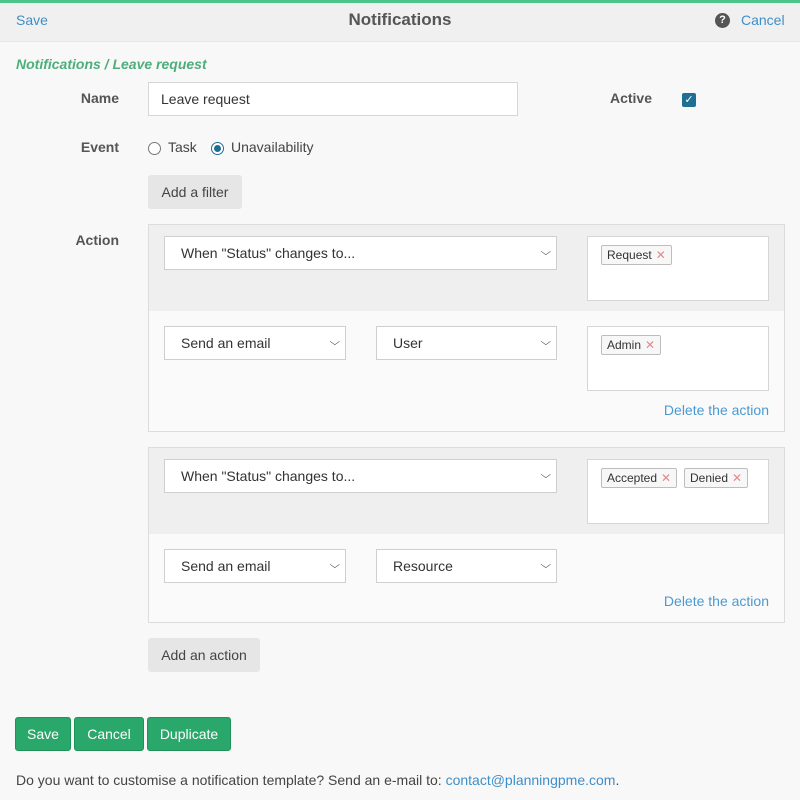 This screenshot has height=800, width=800. I want to click on action-1-recipient-tags: Admin ✕, so click(678, 358).